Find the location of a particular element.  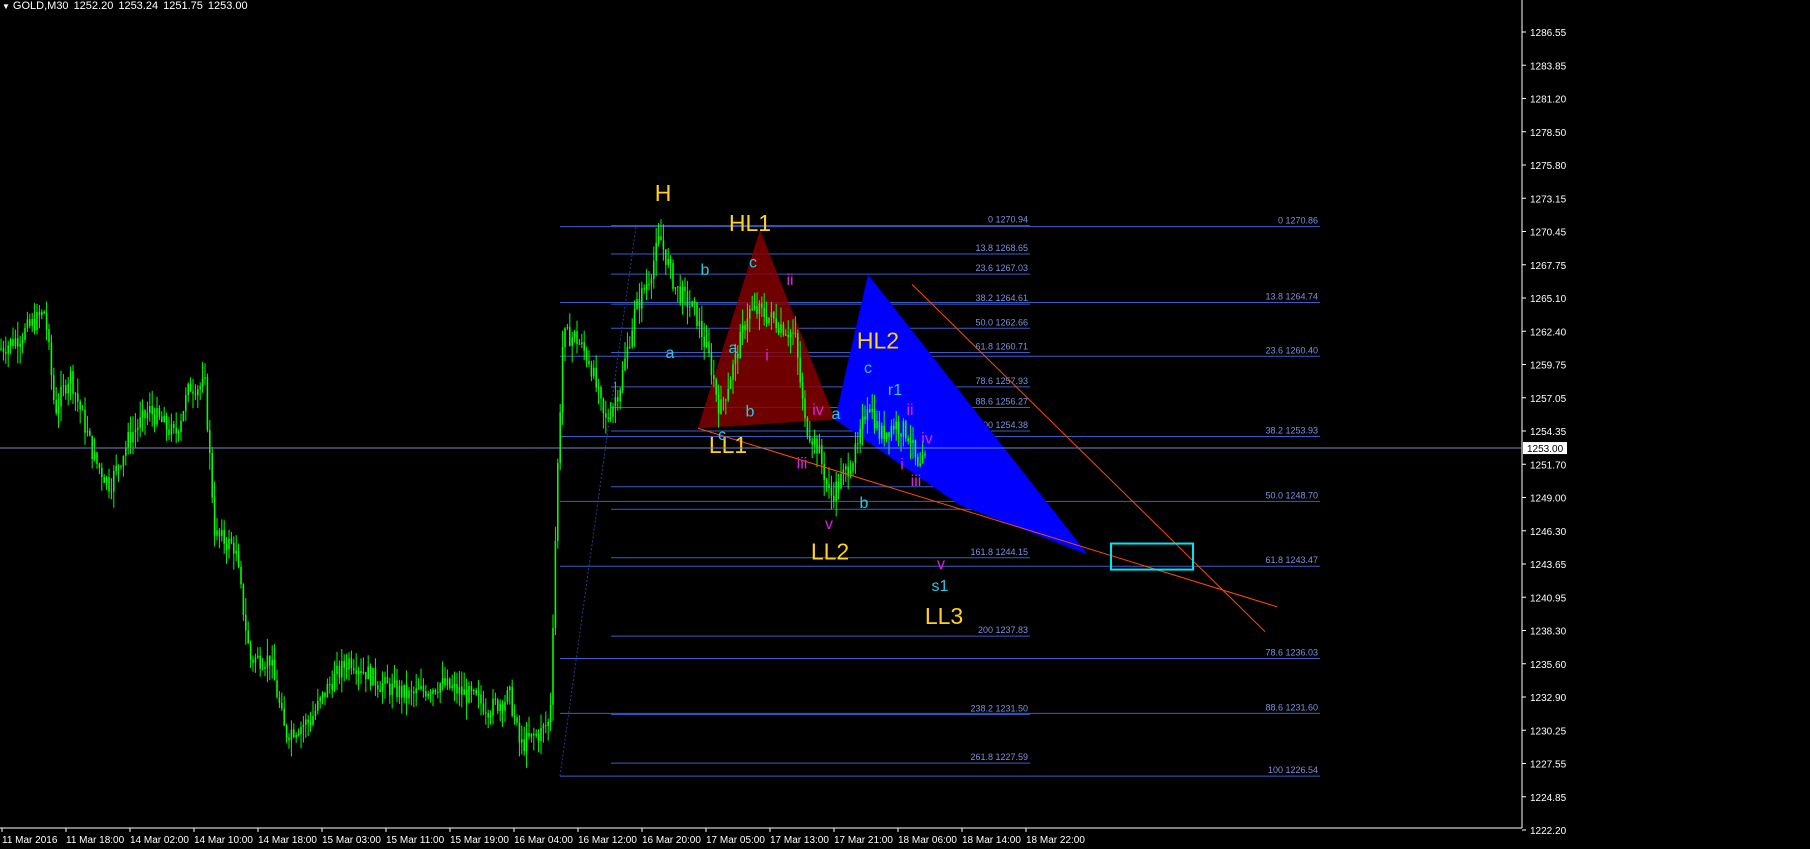

fib-label-outer: 78.6 1236.03 is located at coordinates (1291, 652).